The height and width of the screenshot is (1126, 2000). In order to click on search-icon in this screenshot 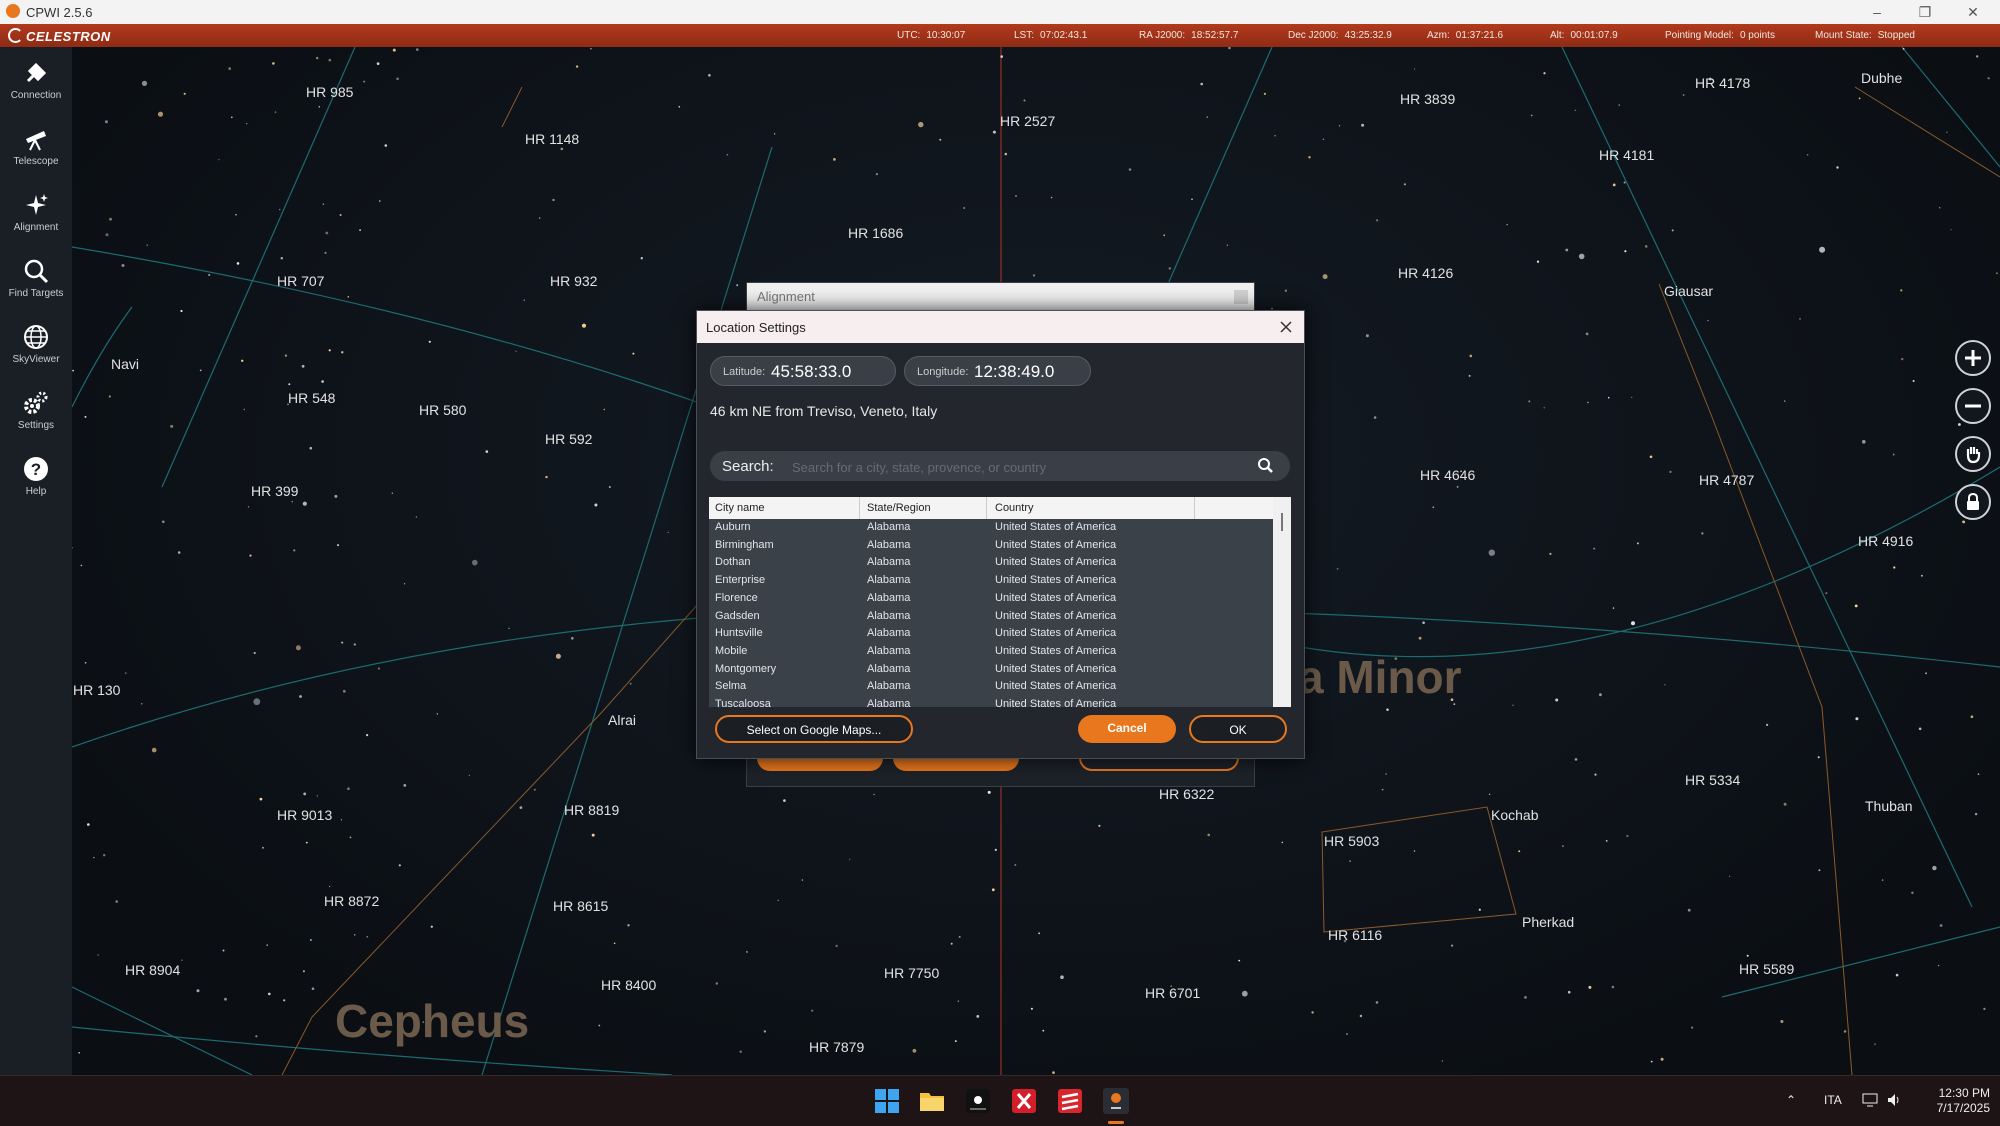, I will do `click(1265, 466)`.